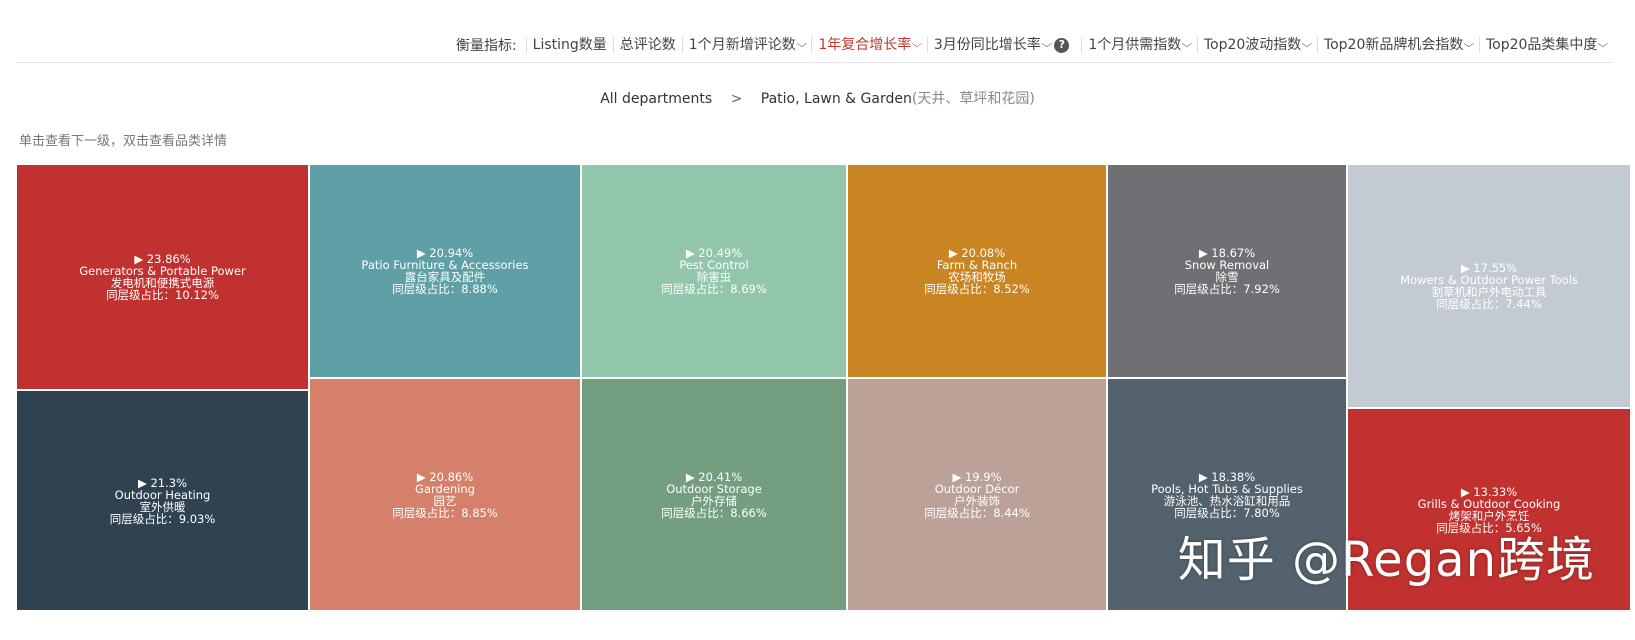 This screenshot has width=1635, height=640. I want to click on tile-share: 同层级占比：10.12%, so click(162, 295).